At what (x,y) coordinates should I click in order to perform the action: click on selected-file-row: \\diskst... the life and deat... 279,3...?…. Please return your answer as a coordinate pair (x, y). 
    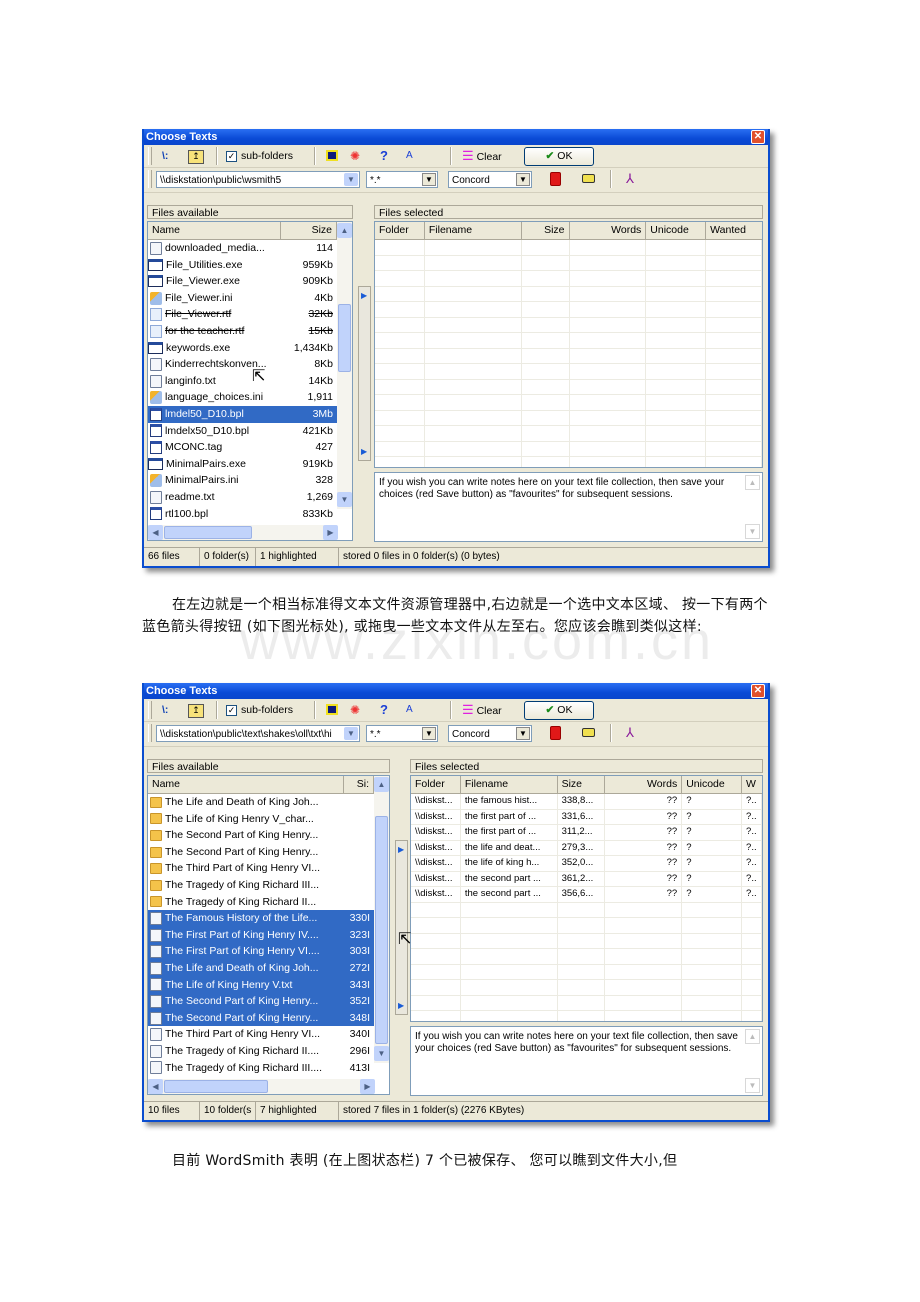
    Looking at the image, I should click on (586, 848).